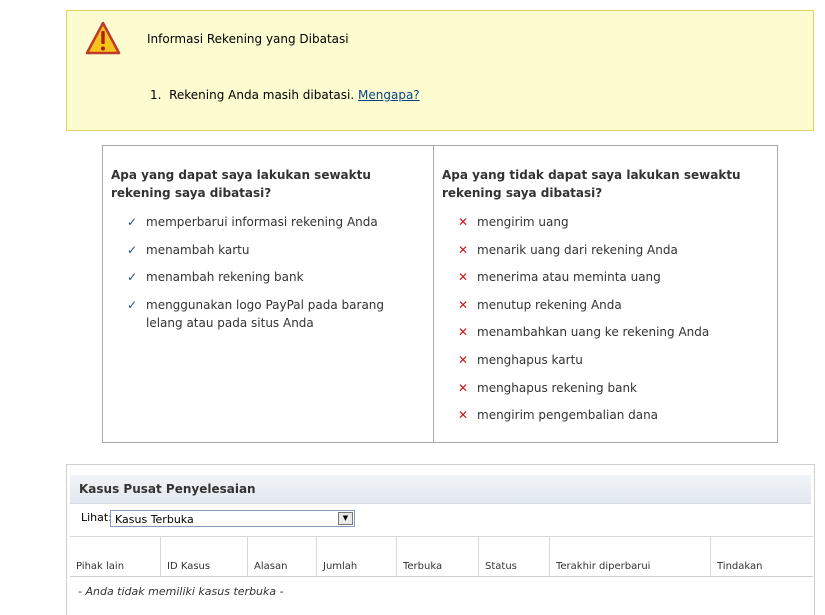 This screenshot has height=615, width=825. I want to click on list-item-label: menerima atau meminta uang, so click(569, 277).